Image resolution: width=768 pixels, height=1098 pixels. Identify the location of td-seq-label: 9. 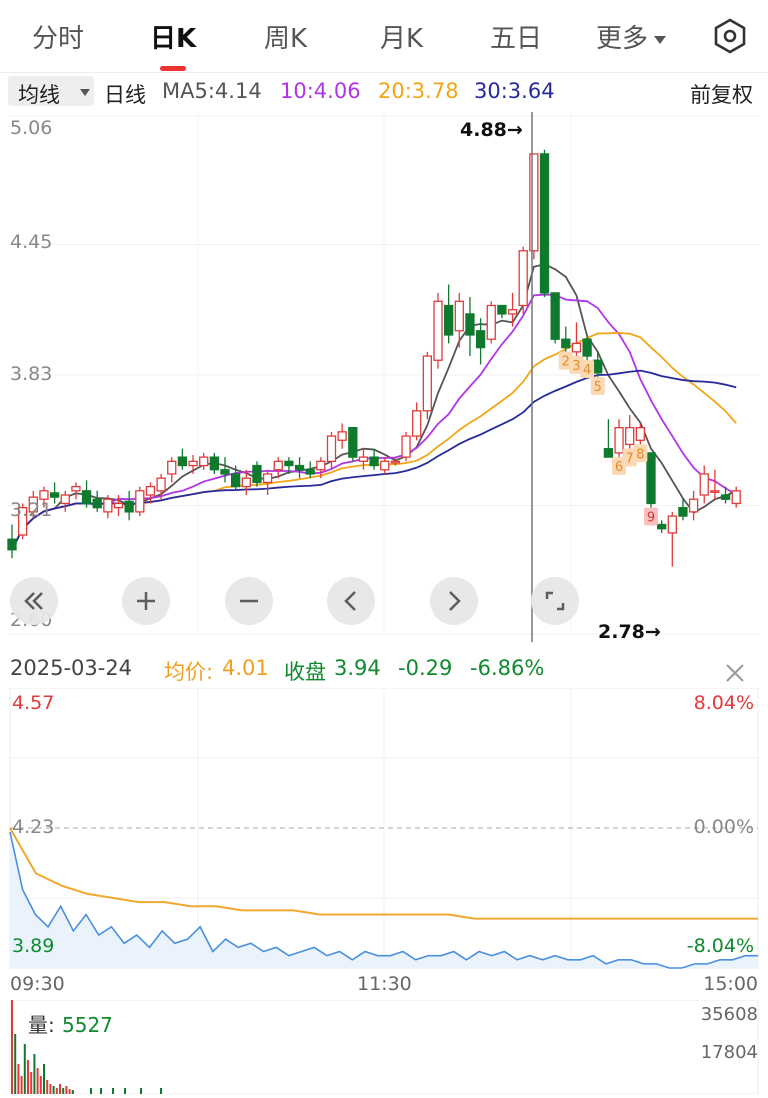
(651, 517).